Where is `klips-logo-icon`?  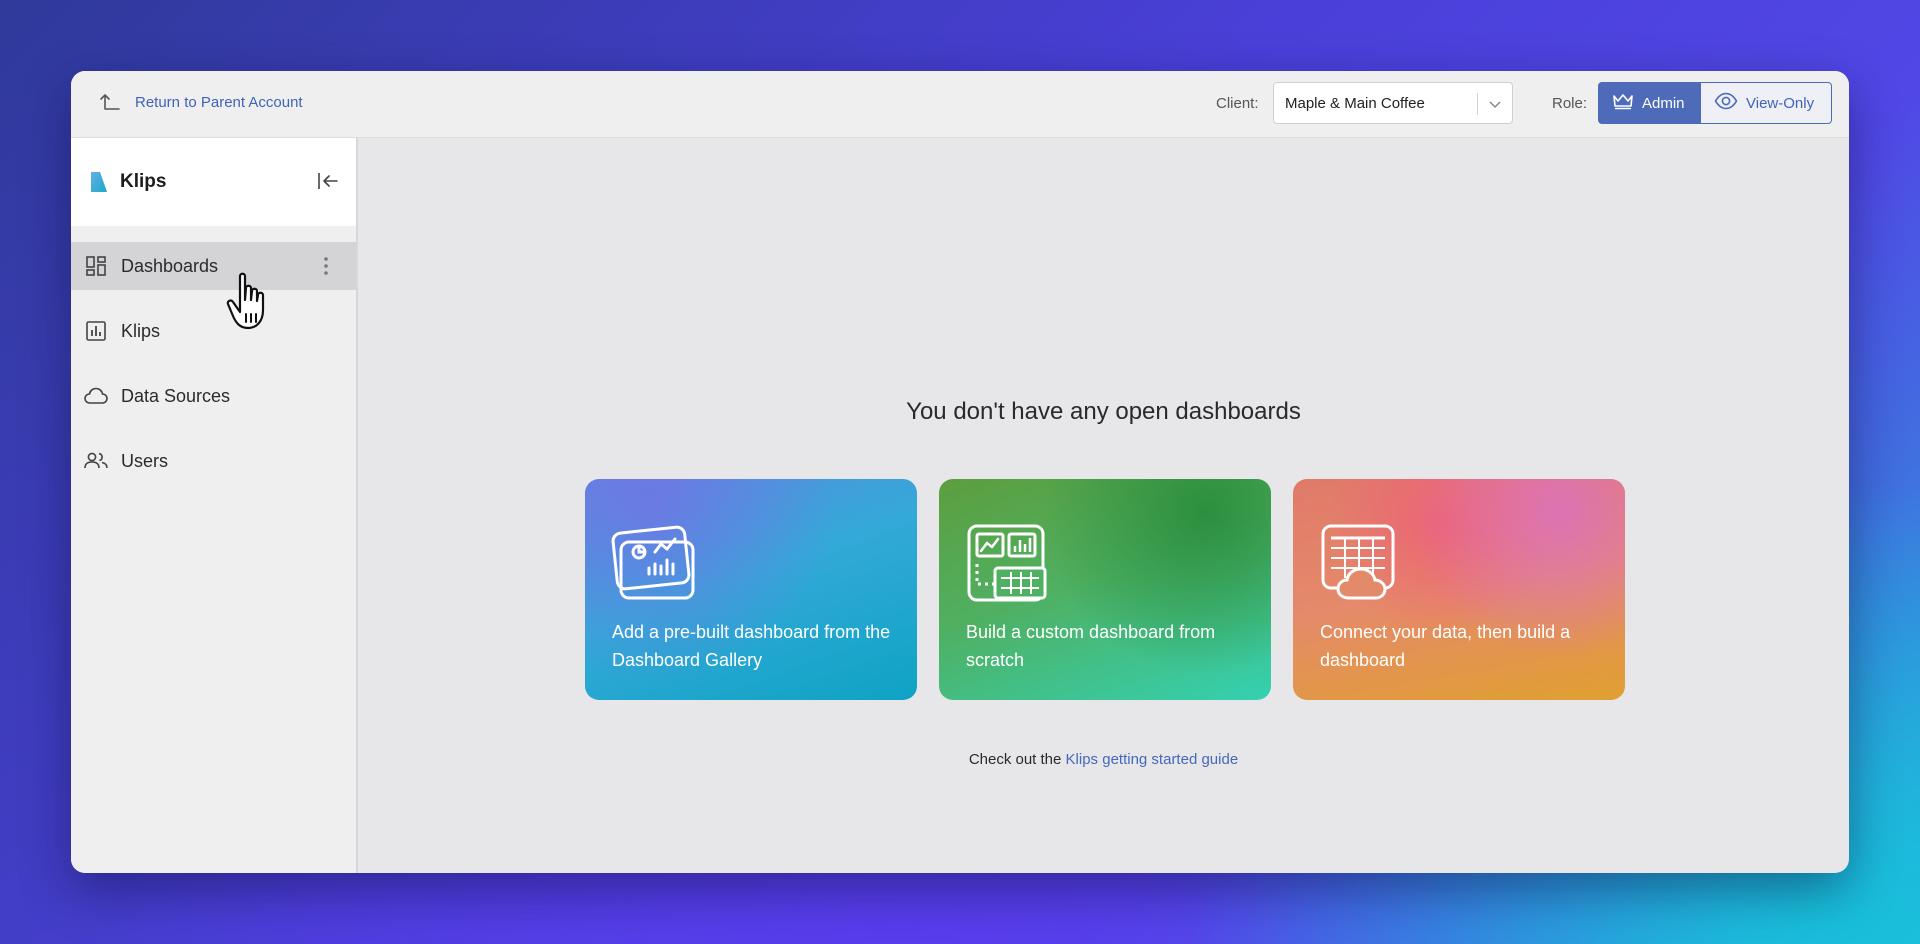
klips-logo-icon is located at coordinates (99, 184).